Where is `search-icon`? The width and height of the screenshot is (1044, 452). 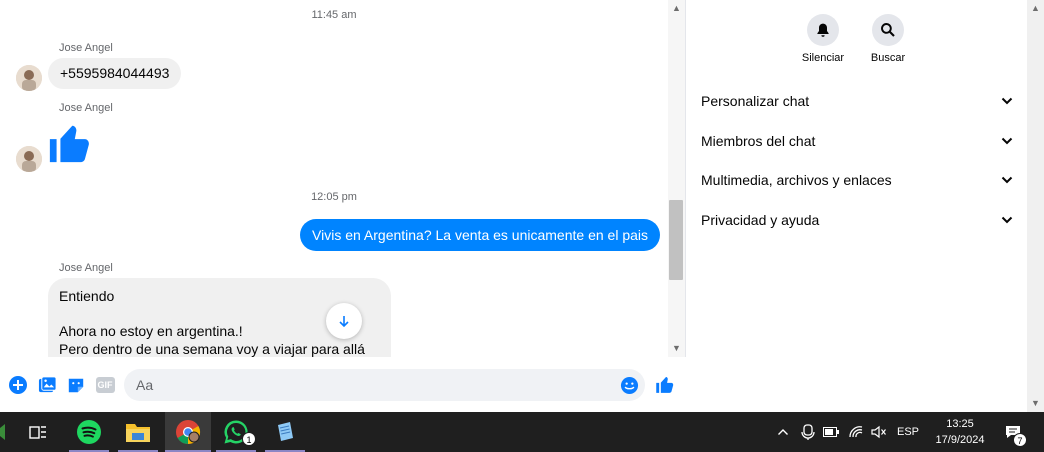 search-icon is located at coordinates (888, 30).